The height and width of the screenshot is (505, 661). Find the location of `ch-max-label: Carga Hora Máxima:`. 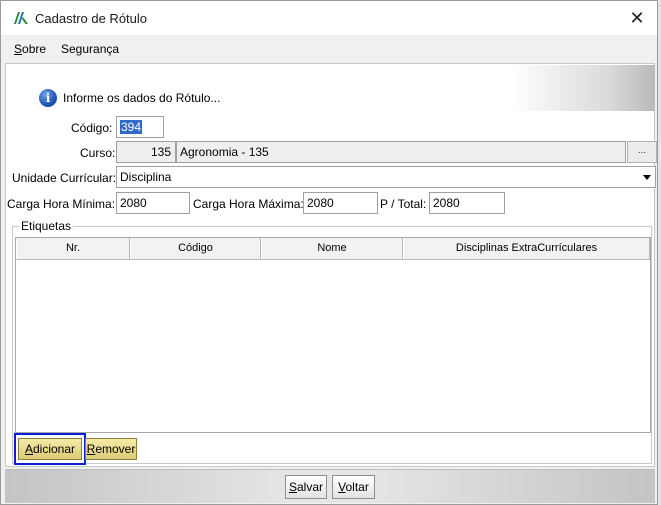

ch-max-label: Carga Hora Máxima: is located at coordinates (248, 204).